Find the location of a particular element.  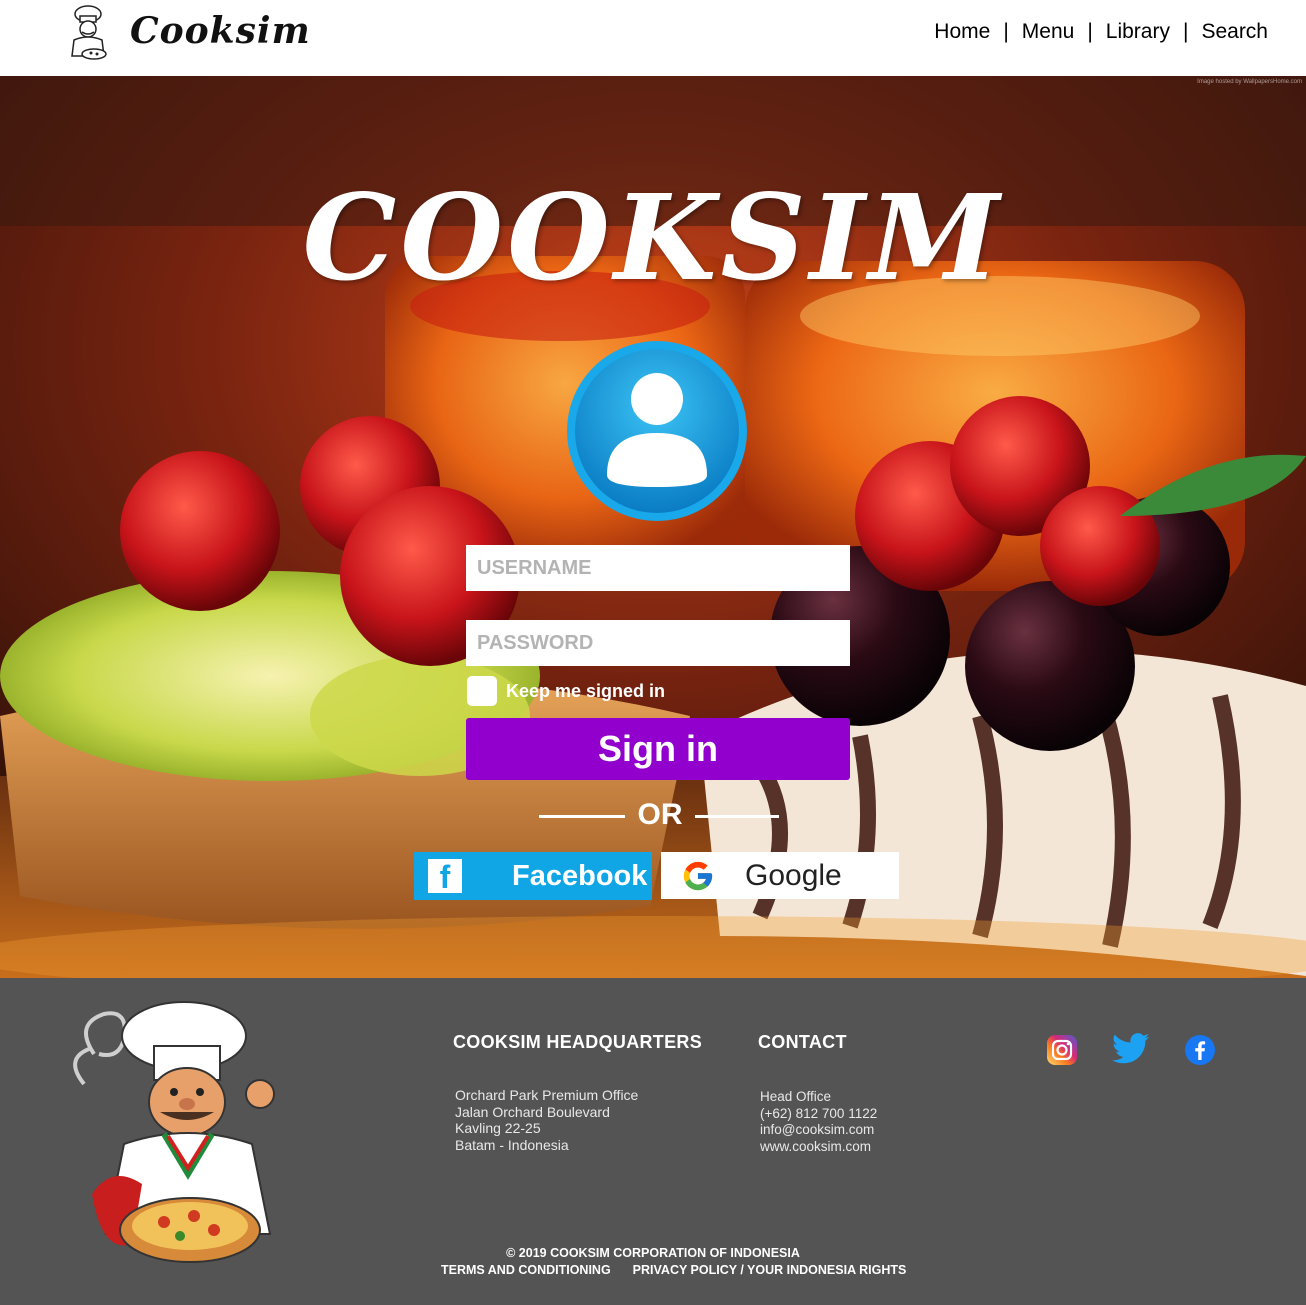

contact-label: Head Office is located at coordinates (796, 1096).